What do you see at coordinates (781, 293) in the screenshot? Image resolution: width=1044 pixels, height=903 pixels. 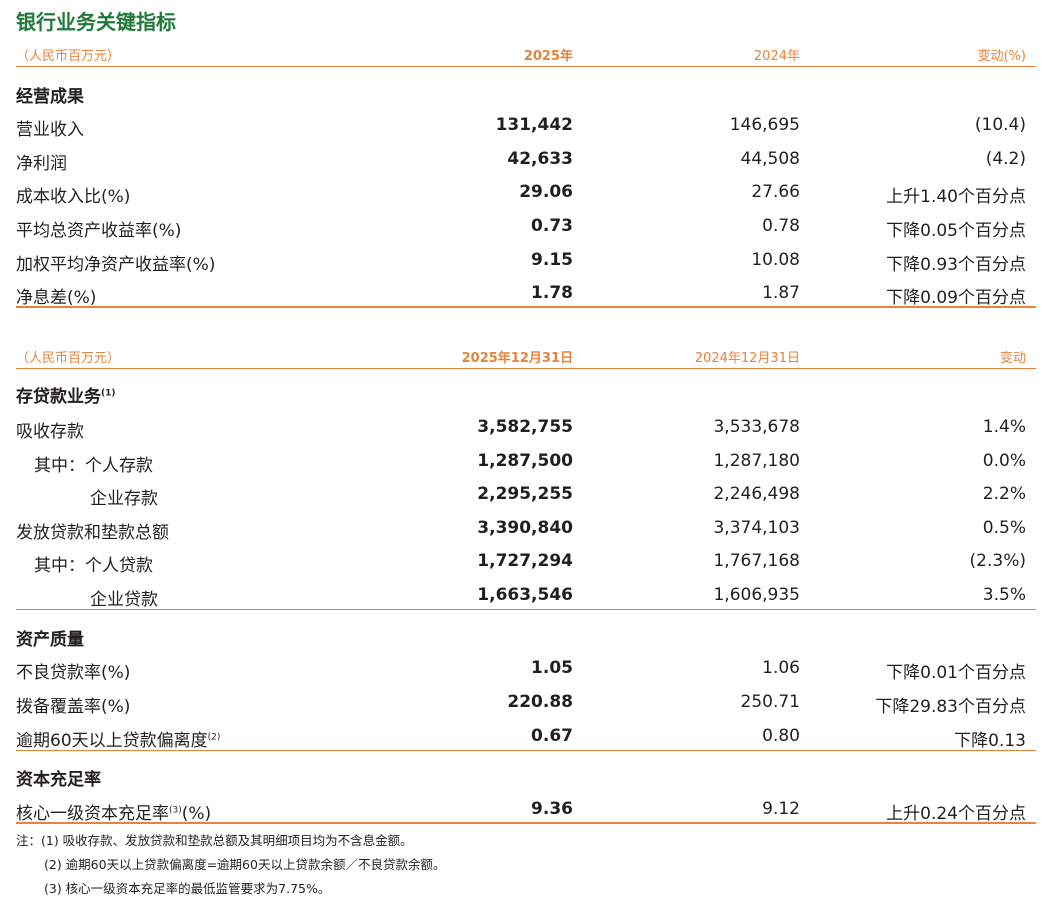 I see `value-prior: 1.87` at bounding box center [781, 293].